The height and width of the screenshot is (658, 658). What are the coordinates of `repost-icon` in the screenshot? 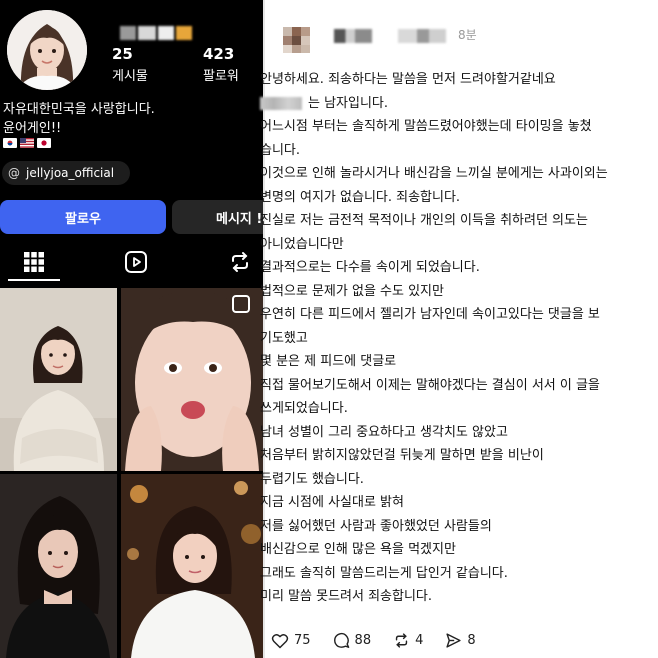 It's located at (401, 640).